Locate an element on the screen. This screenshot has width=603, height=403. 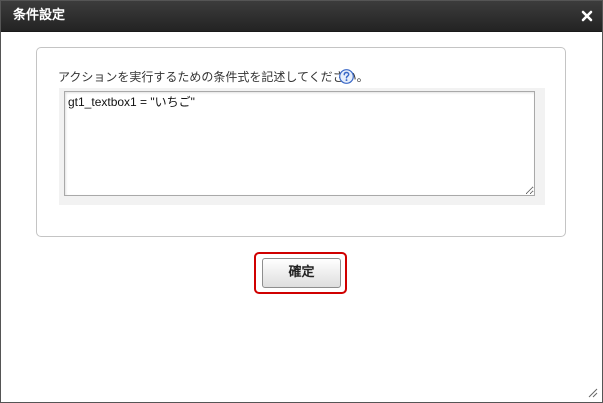
question-mark-icon is located at coordinates (346, 76).